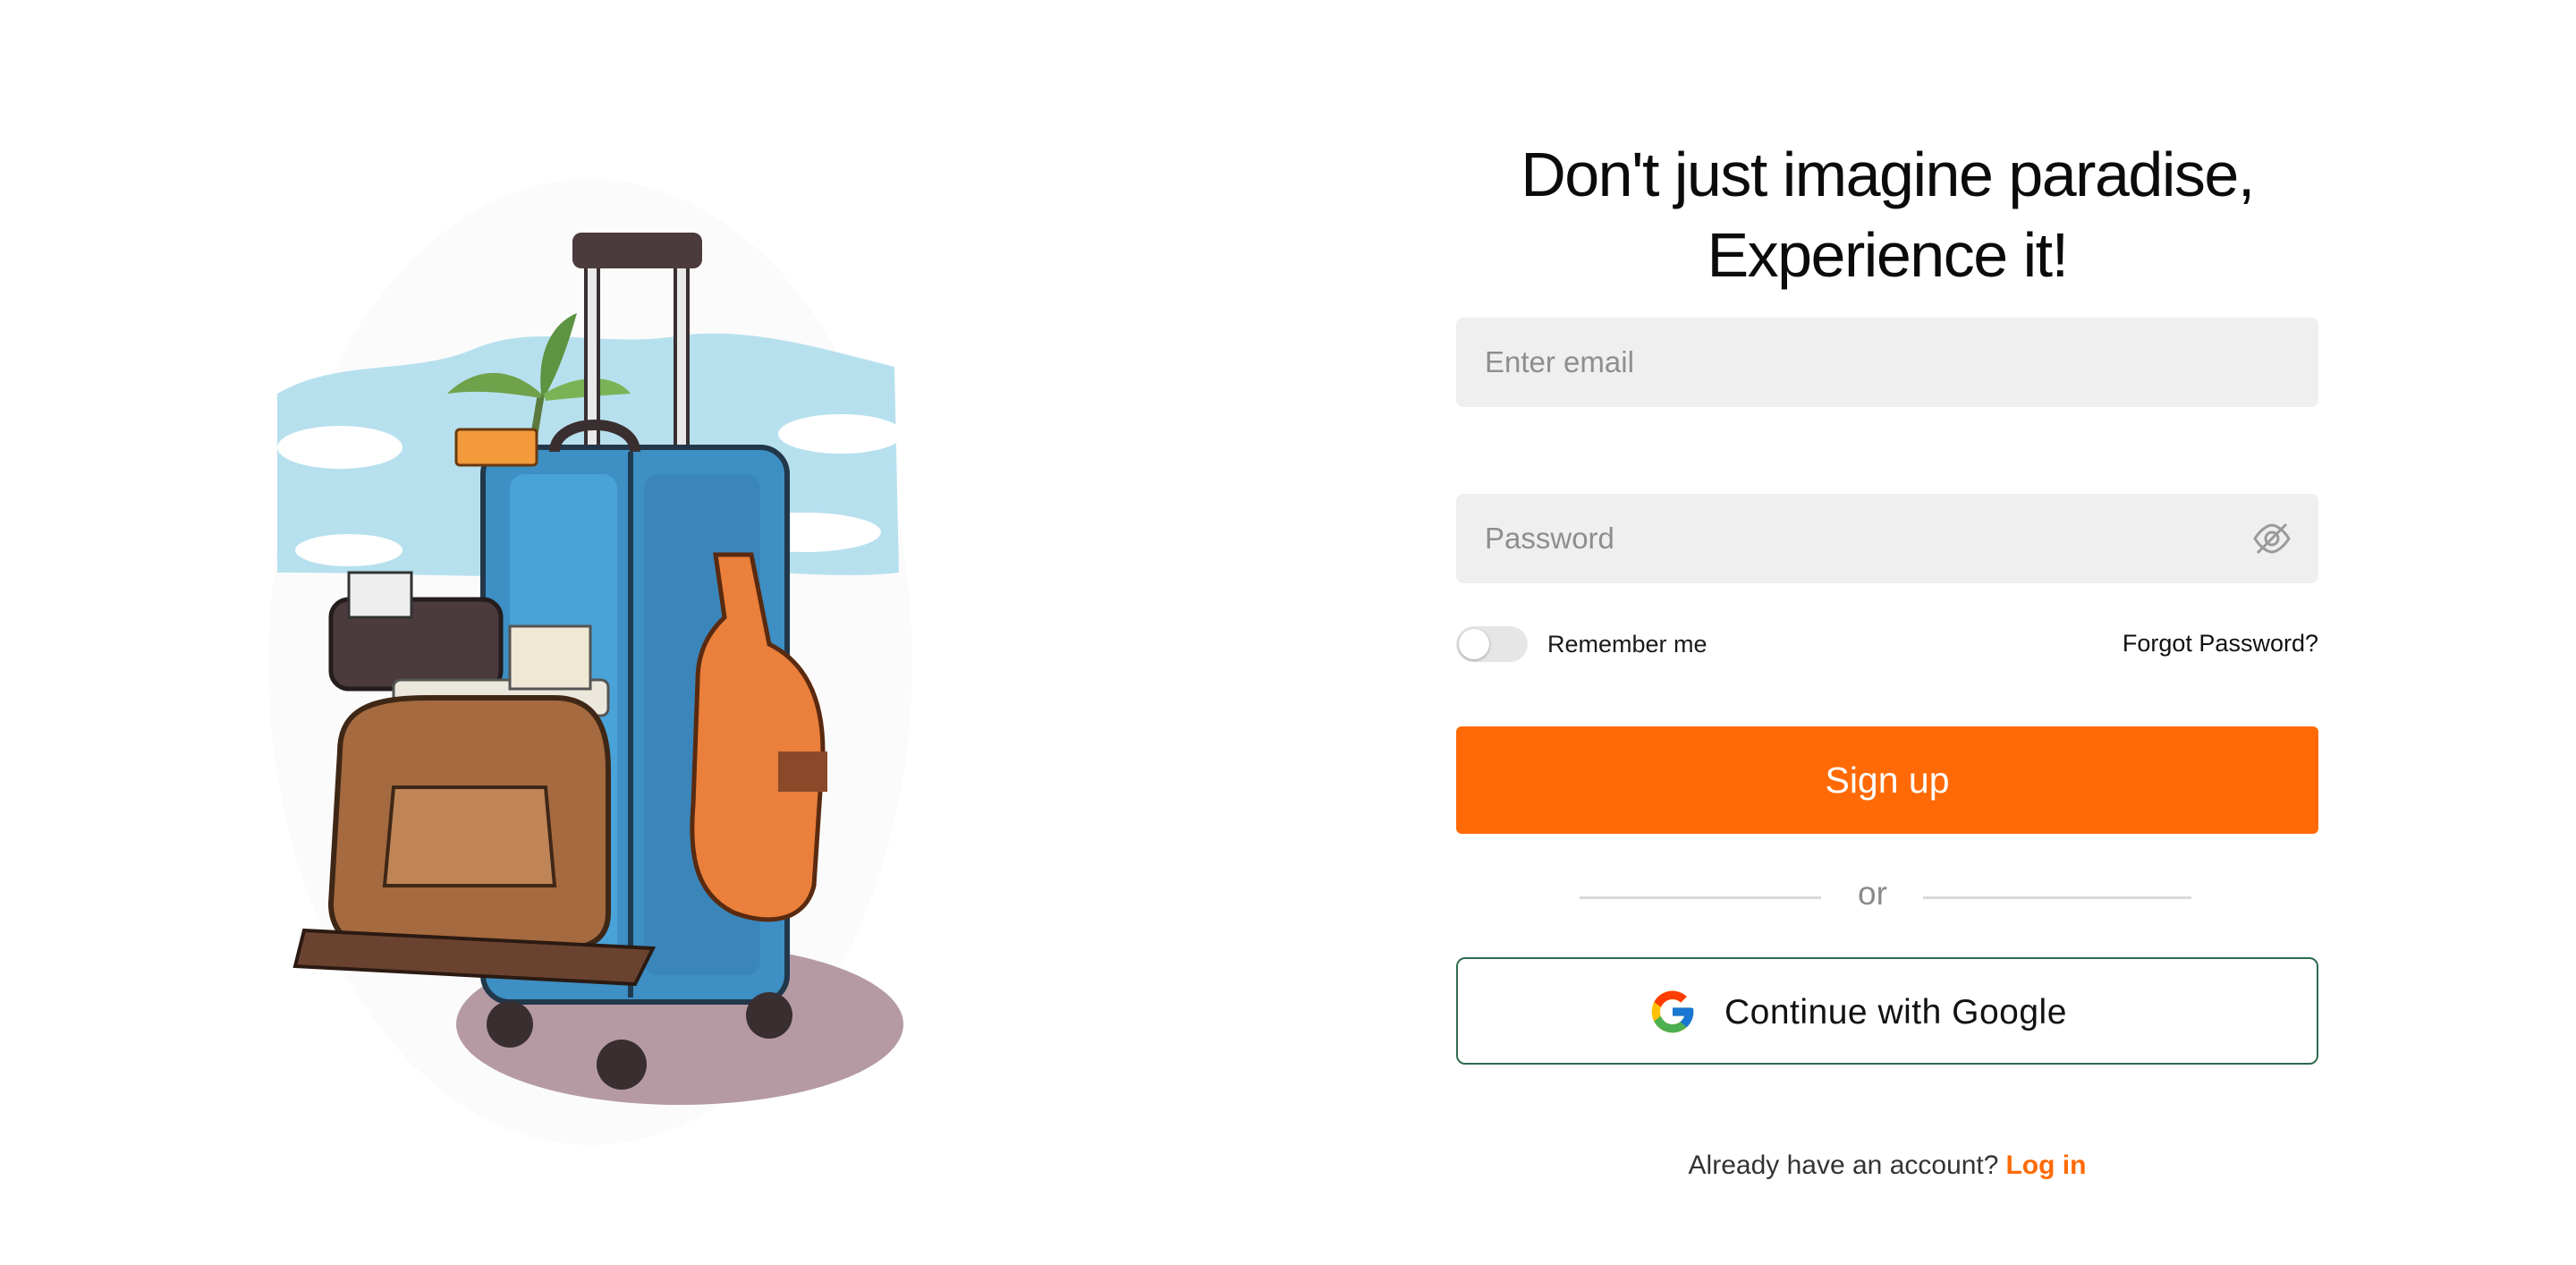 Image resolution: width=2576 pixels, height=1265 pixels. I want to click on email-field-container, so click(1887, 362).